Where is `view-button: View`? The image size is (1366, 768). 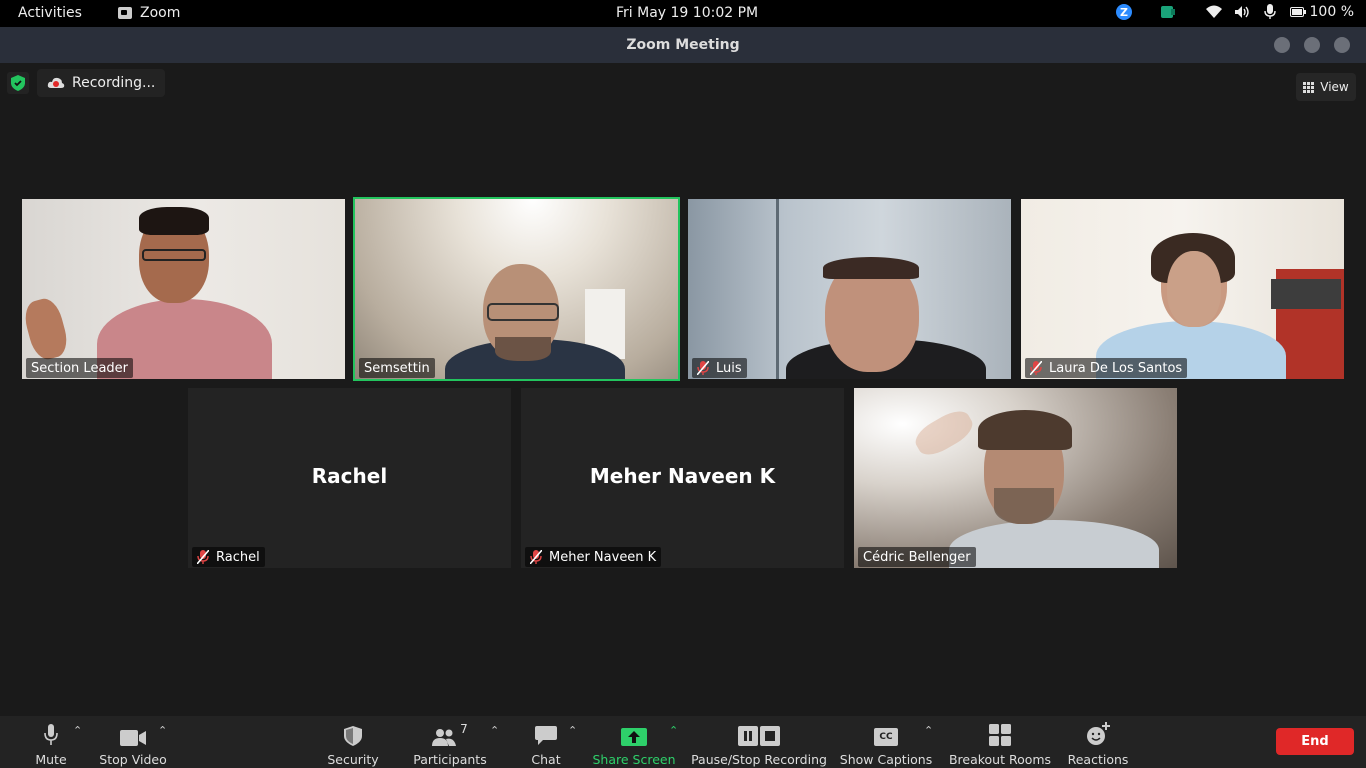
view-button: View is located at coordinates (1326, 87).